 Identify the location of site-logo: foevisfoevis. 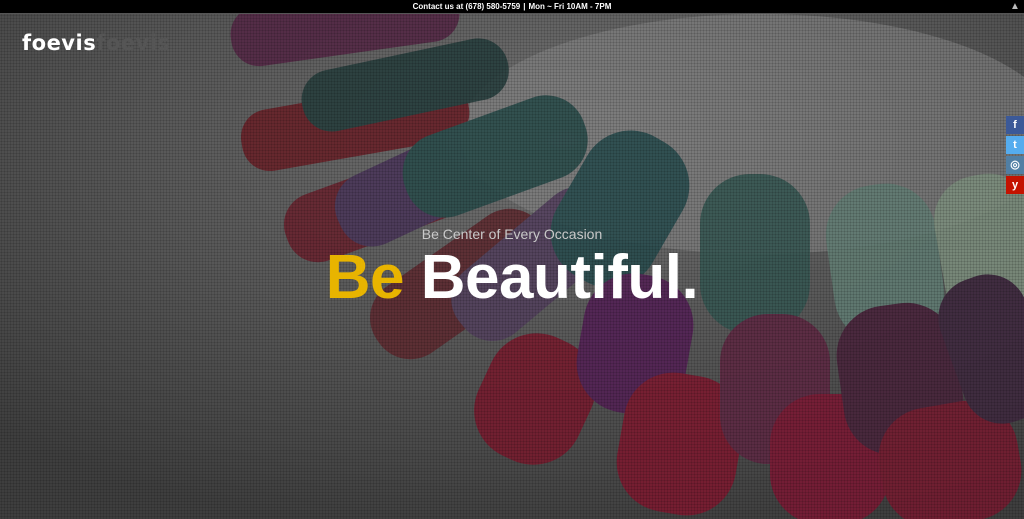
(96, 43).